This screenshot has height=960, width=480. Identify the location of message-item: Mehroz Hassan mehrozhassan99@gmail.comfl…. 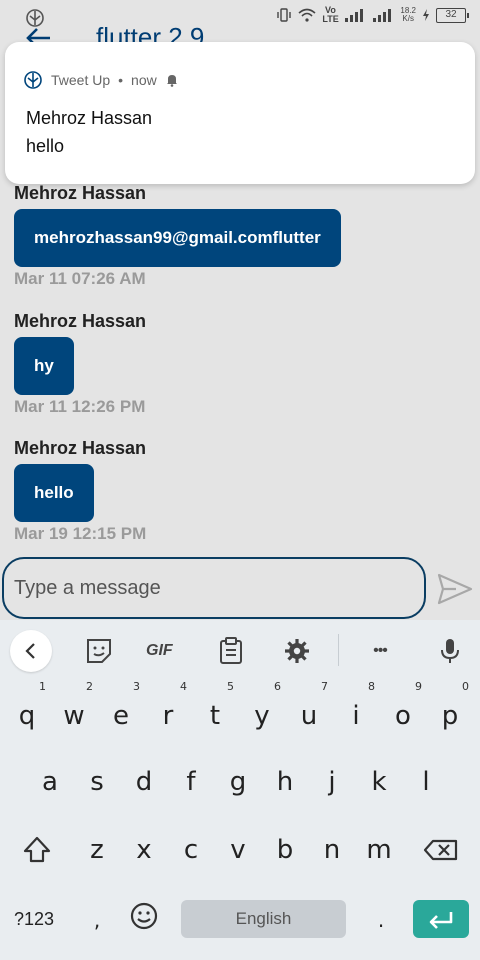
(177, 235).